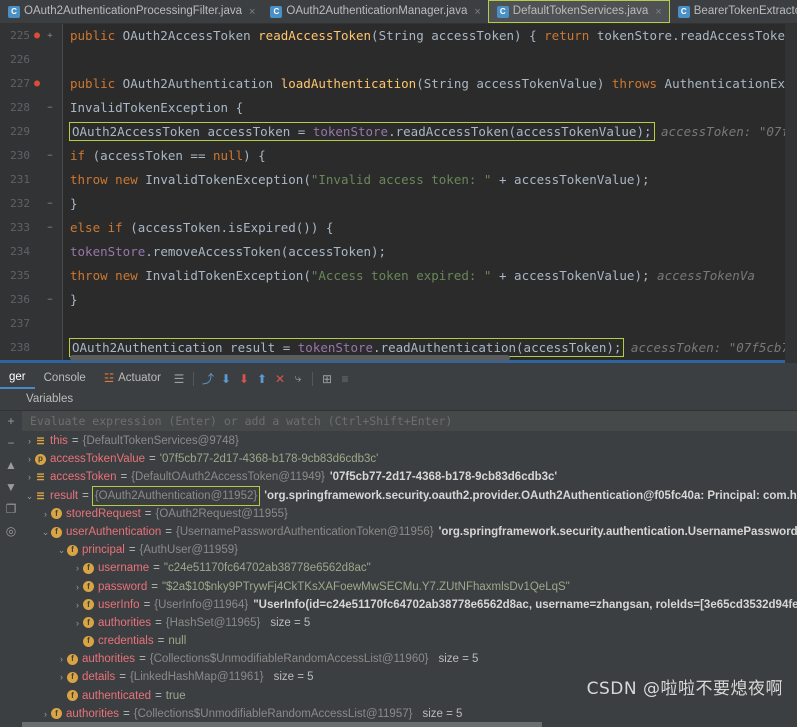  I want to click on add-watch-button: +, so click(11, 421).